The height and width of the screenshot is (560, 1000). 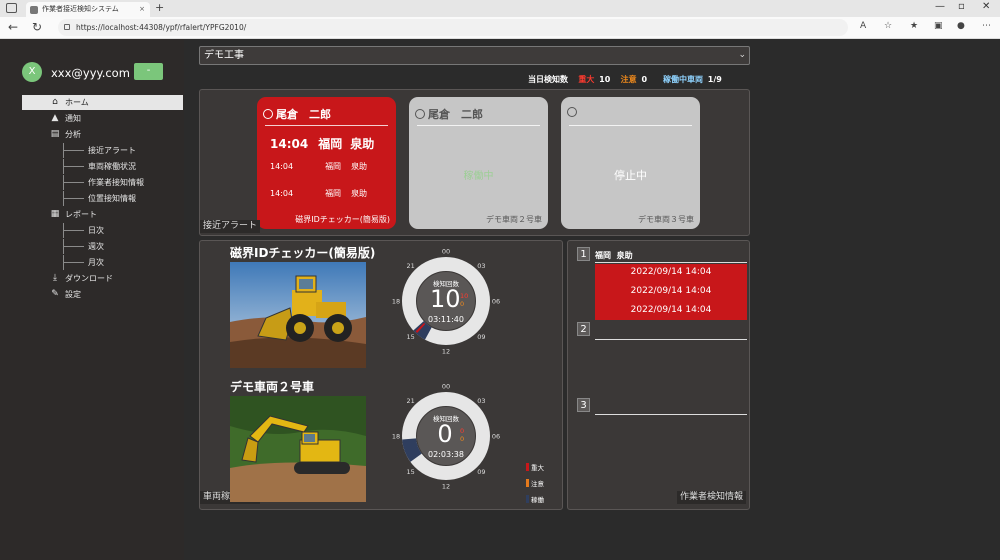 I want to click on close-tab-icon: ×, so click(x=142, y=9).